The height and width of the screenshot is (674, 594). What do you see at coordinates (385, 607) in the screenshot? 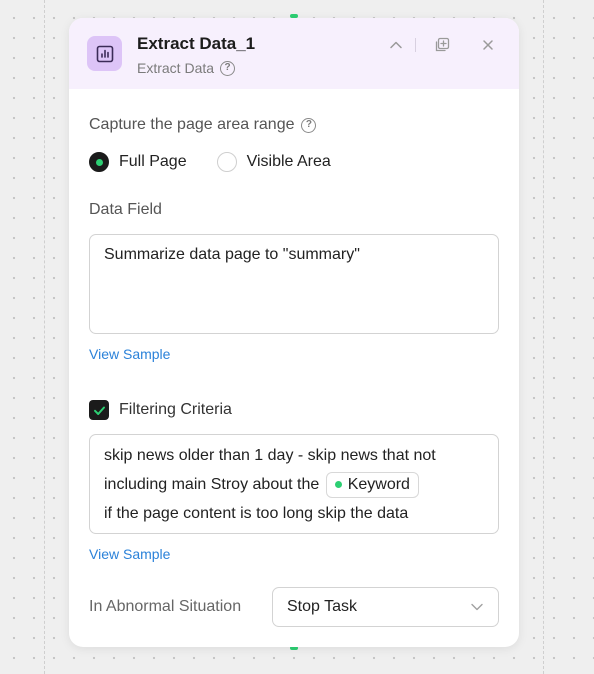
I see `abnormal-situation-select: Stop Task` at bounding box center [385, 607].